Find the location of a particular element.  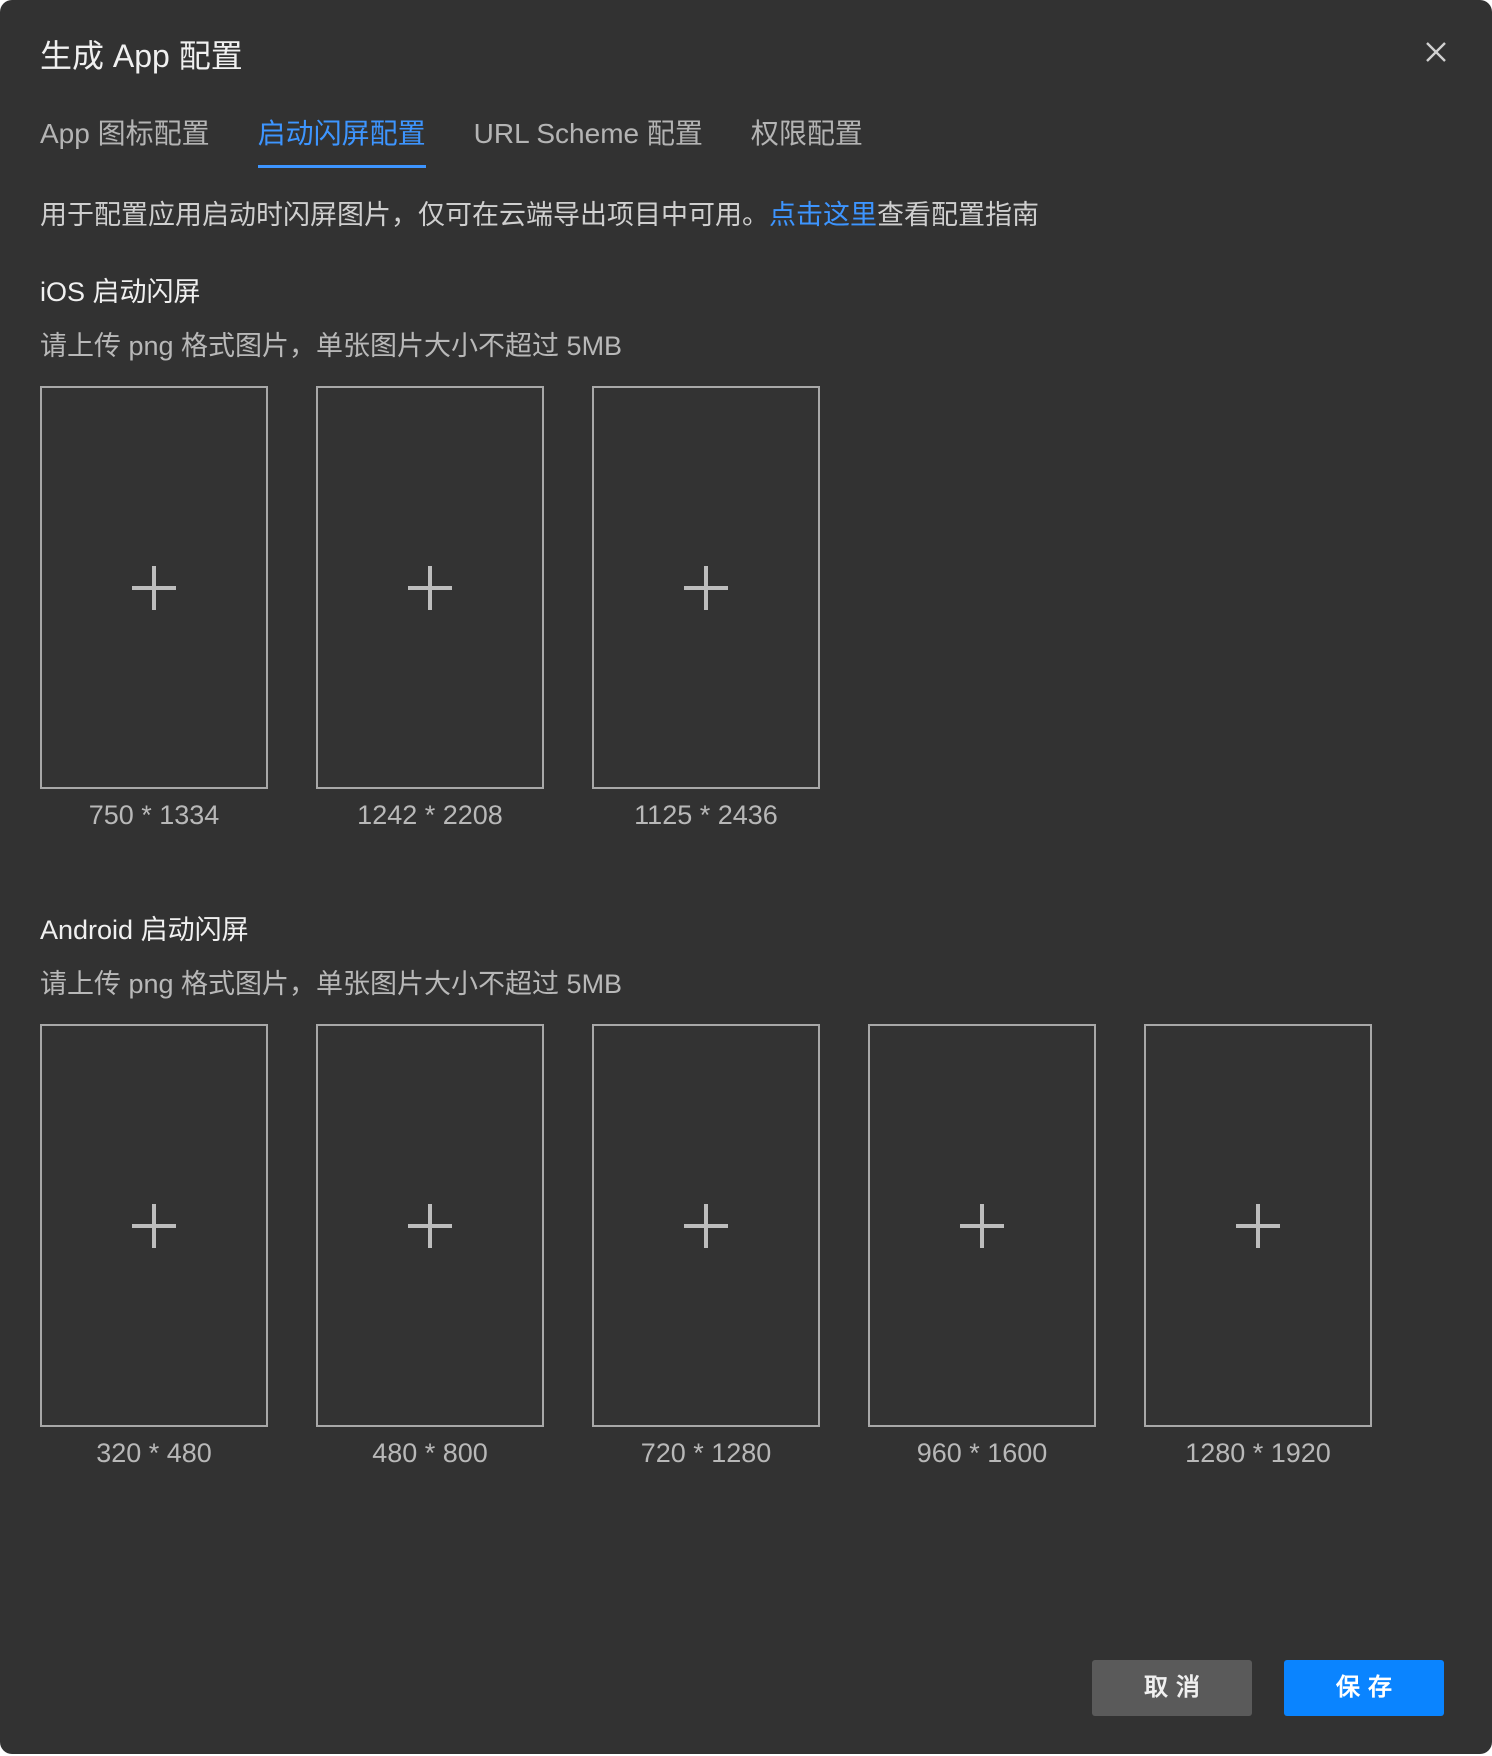

android-upload-item: 960 * 1600 is located at coordinates (982, 1248).